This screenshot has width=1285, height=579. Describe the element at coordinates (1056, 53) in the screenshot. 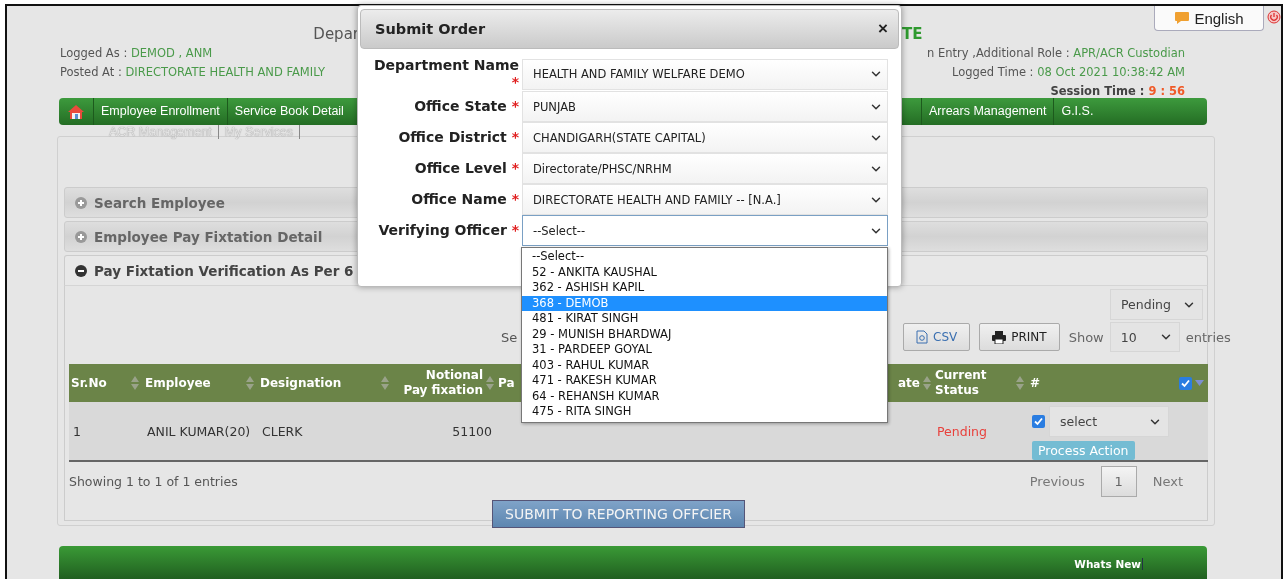

I see `user-info-line: n Entry ,Additional Role : APR/ACR Custodian` at that location.